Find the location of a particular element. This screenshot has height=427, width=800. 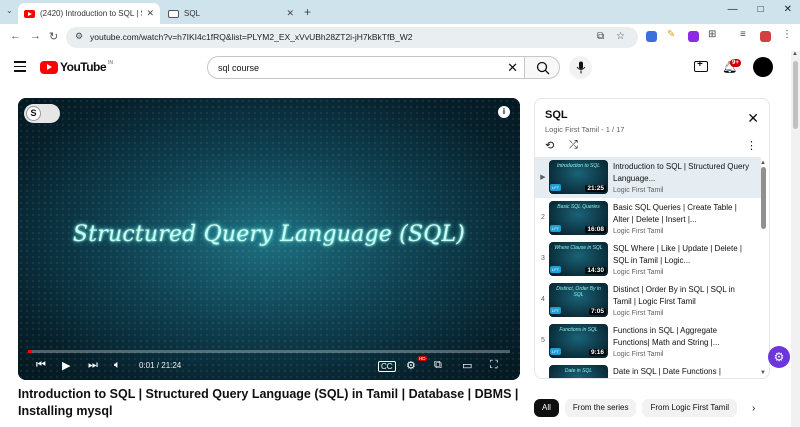

search-input: sql course ✕ is located at coordinates (366, 67).